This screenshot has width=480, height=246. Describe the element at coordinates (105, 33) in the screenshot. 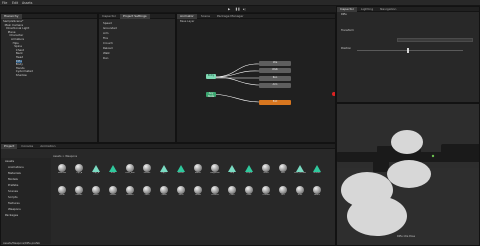

I see `parameter-item: Aim` at that location.